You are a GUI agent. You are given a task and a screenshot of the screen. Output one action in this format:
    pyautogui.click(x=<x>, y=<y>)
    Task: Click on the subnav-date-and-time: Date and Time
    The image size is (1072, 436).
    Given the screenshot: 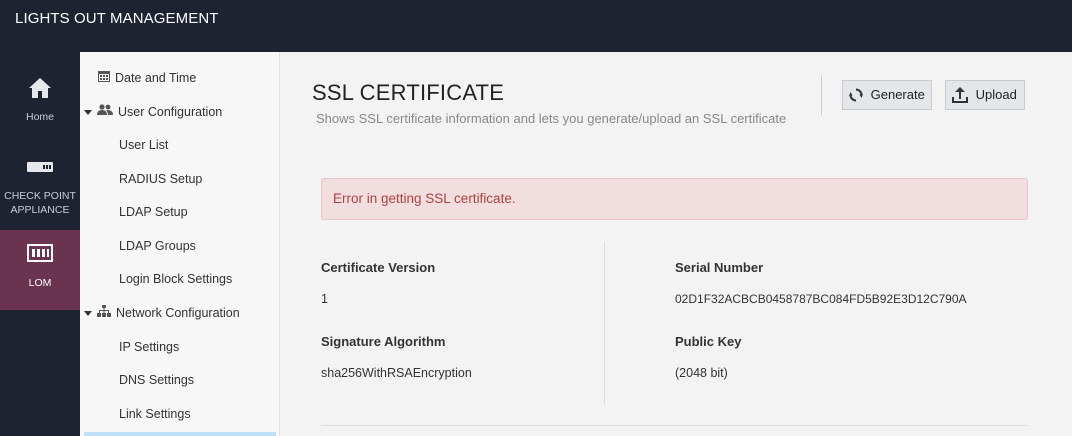 What is the action you would take?
    pyautogui.click(x=147, y=78)
    